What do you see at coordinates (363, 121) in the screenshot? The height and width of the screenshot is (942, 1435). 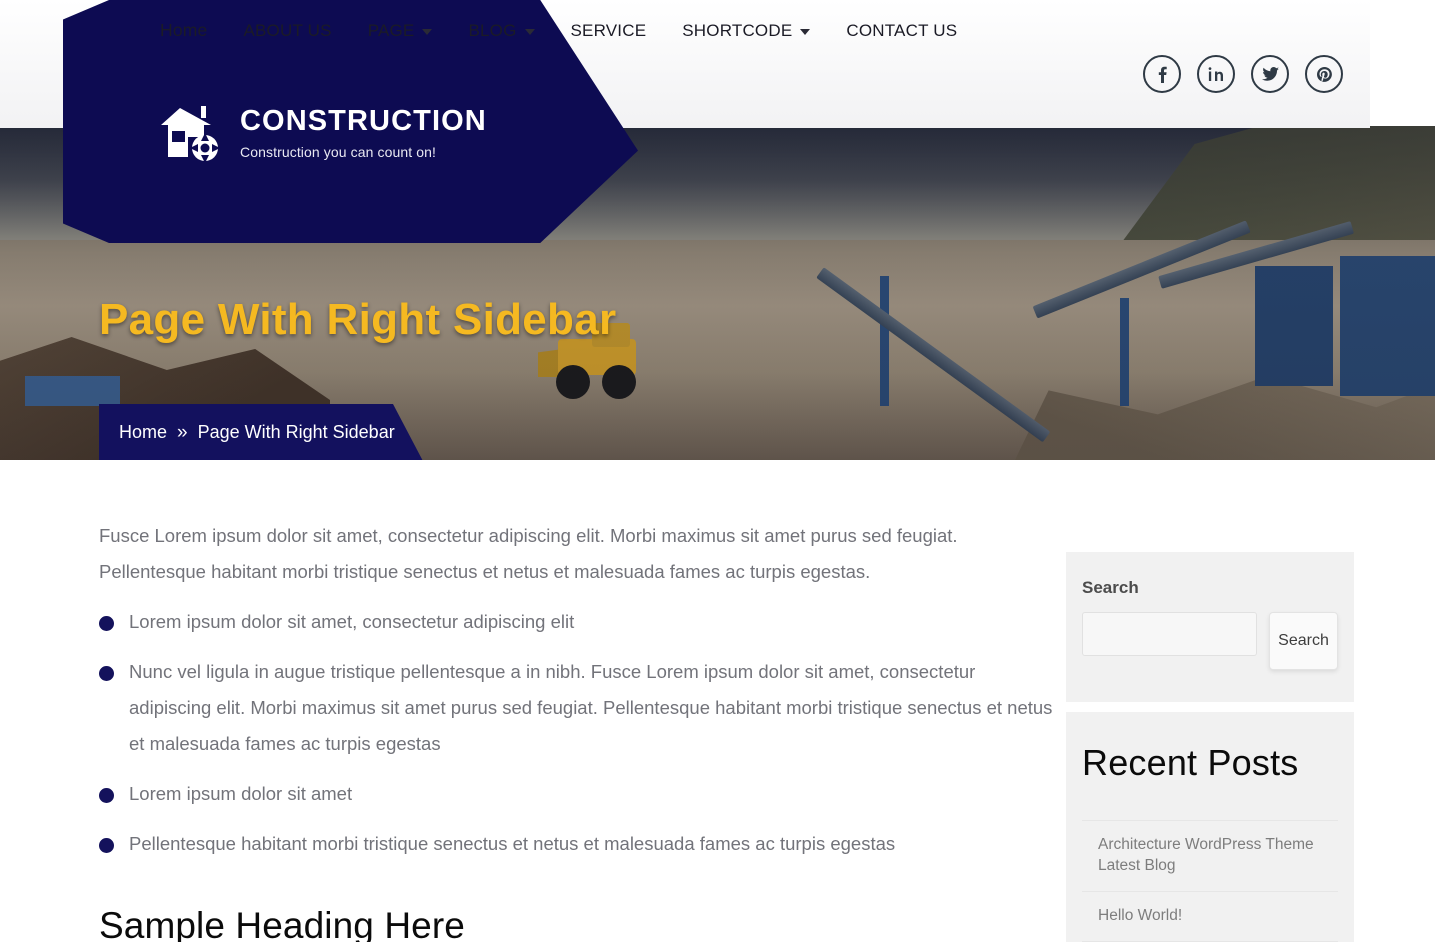 I see `logo-brand: CONSTRUCTION` at bounding box center [363, 121].